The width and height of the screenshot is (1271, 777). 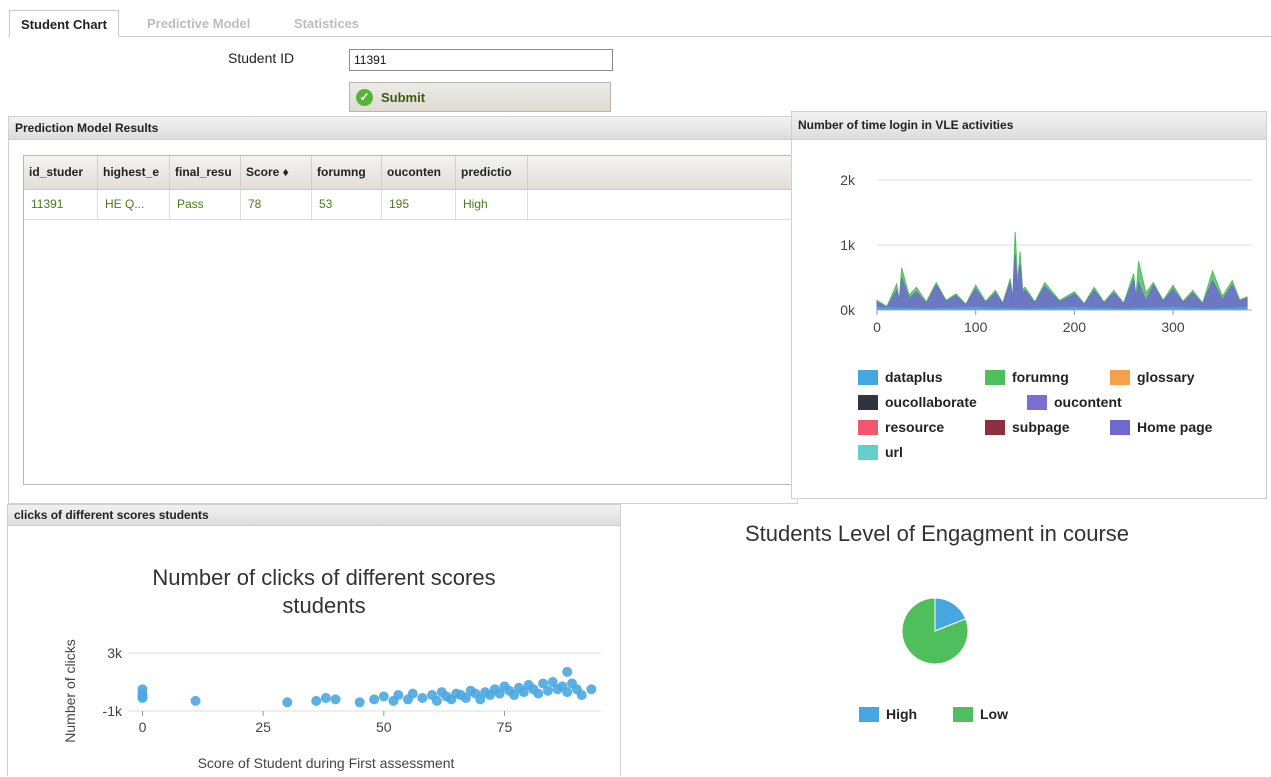 I want to click on submit-label: Submit, so click(x=403, y=97).